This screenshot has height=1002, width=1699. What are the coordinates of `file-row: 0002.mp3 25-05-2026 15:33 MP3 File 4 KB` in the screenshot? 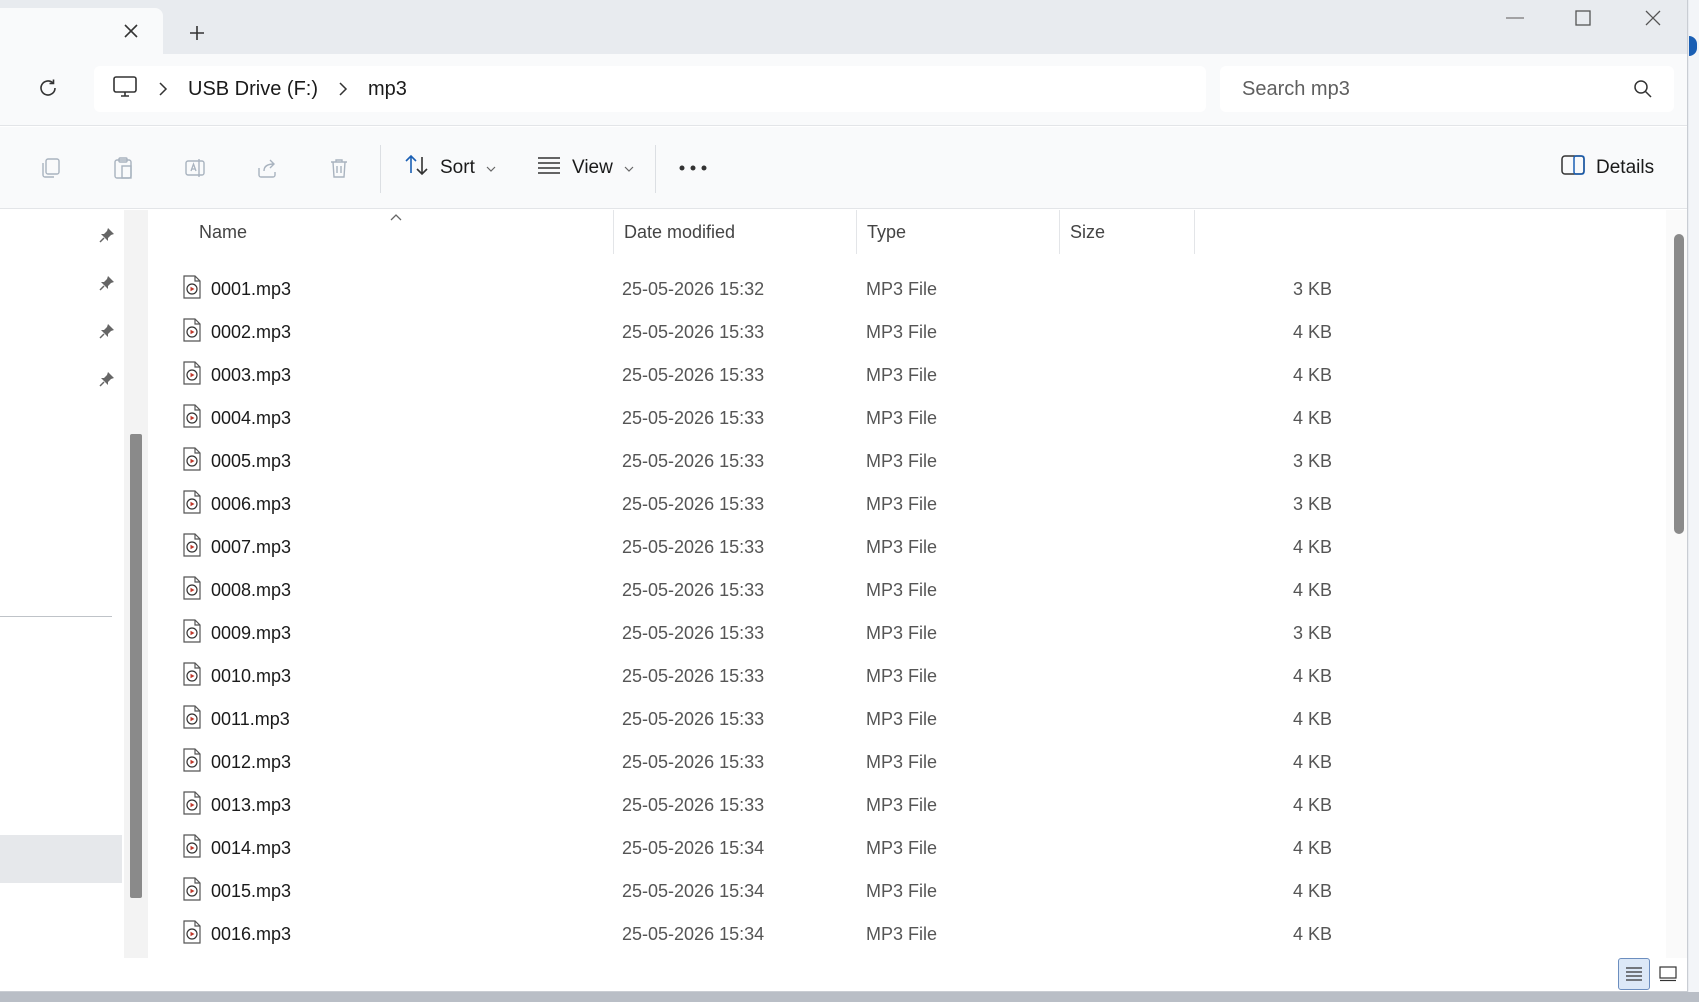 It's located at (740, 332).